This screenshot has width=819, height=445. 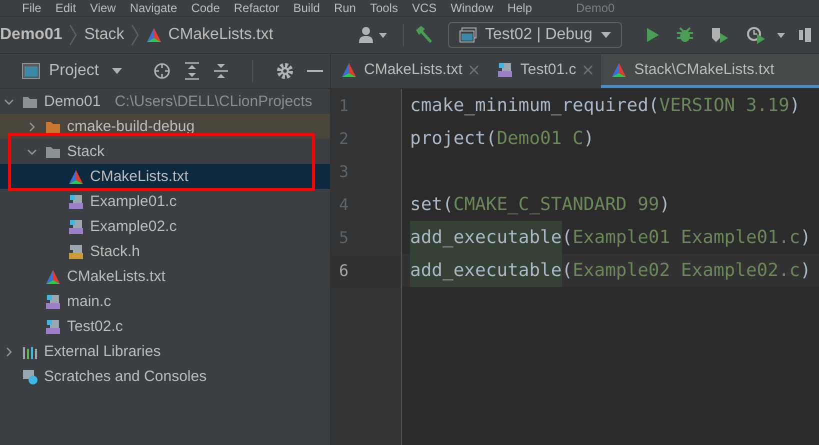 I want to click on settings-icon, so click(x=285, y=71).